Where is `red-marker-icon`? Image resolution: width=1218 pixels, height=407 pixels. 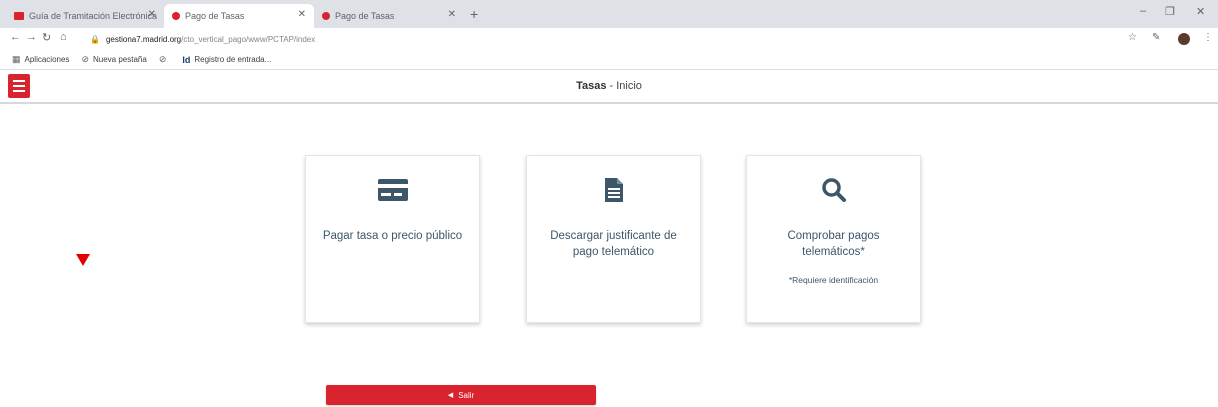 red-marker-icon is located at coordinates (83, 260).